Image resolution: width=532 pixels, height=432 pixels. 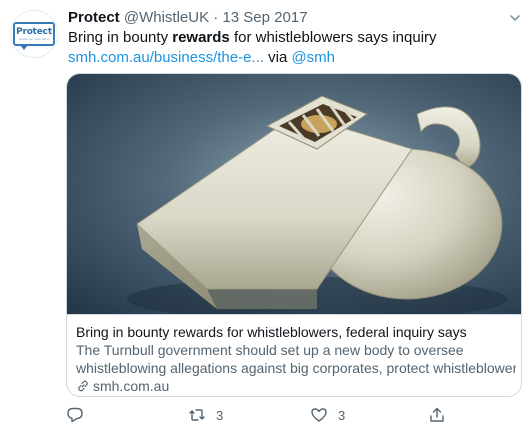 I want to click on share-button, so click(x=437, y=415).